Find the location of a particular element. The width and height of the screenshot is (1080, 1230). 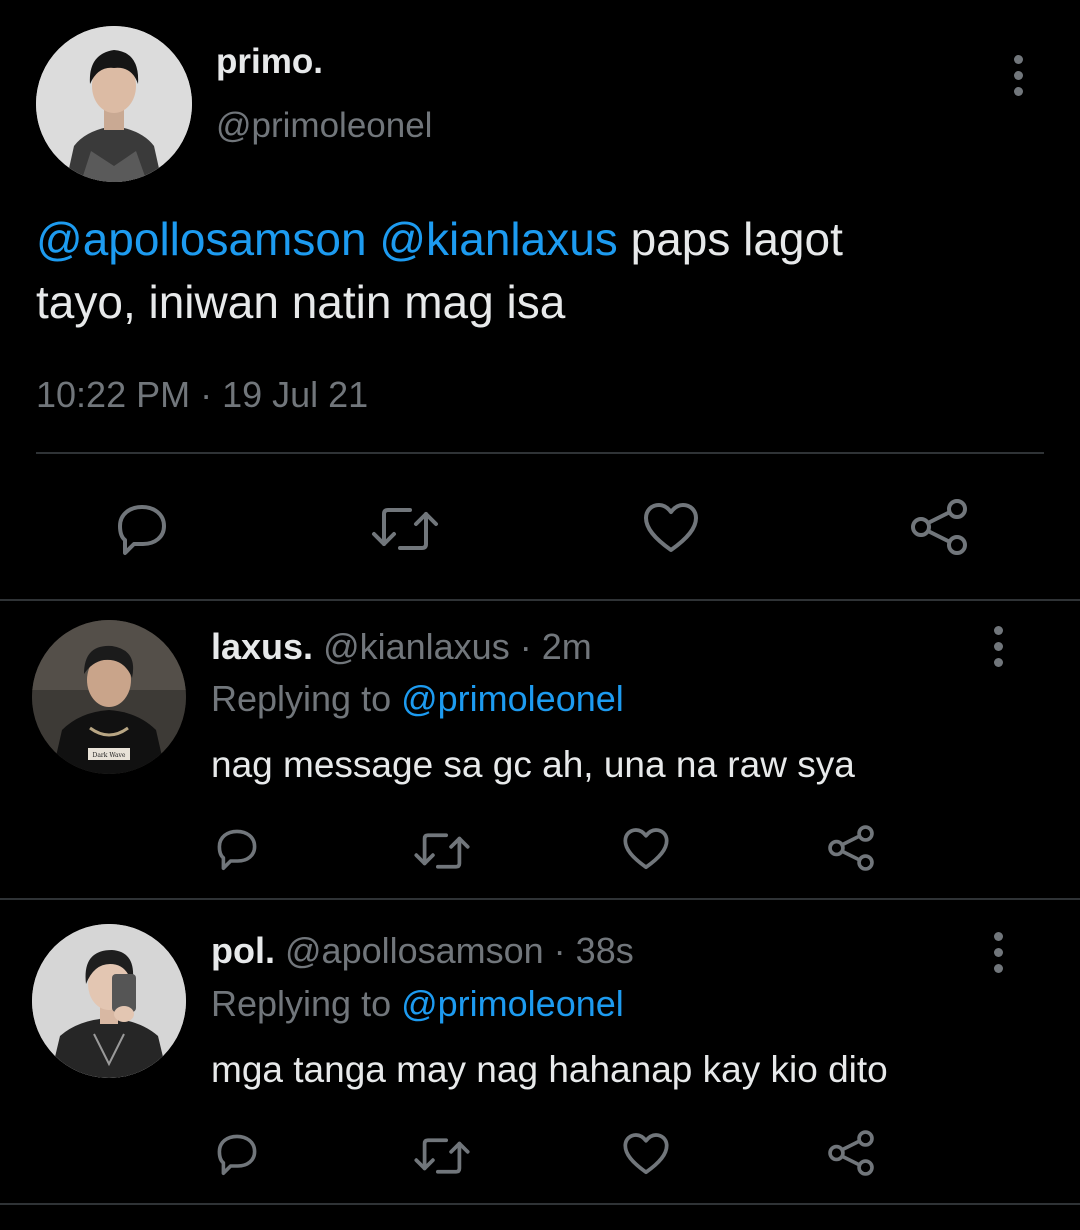

user-handle-time: @kianlaxus · 2m is located at coordinates (457, 646).